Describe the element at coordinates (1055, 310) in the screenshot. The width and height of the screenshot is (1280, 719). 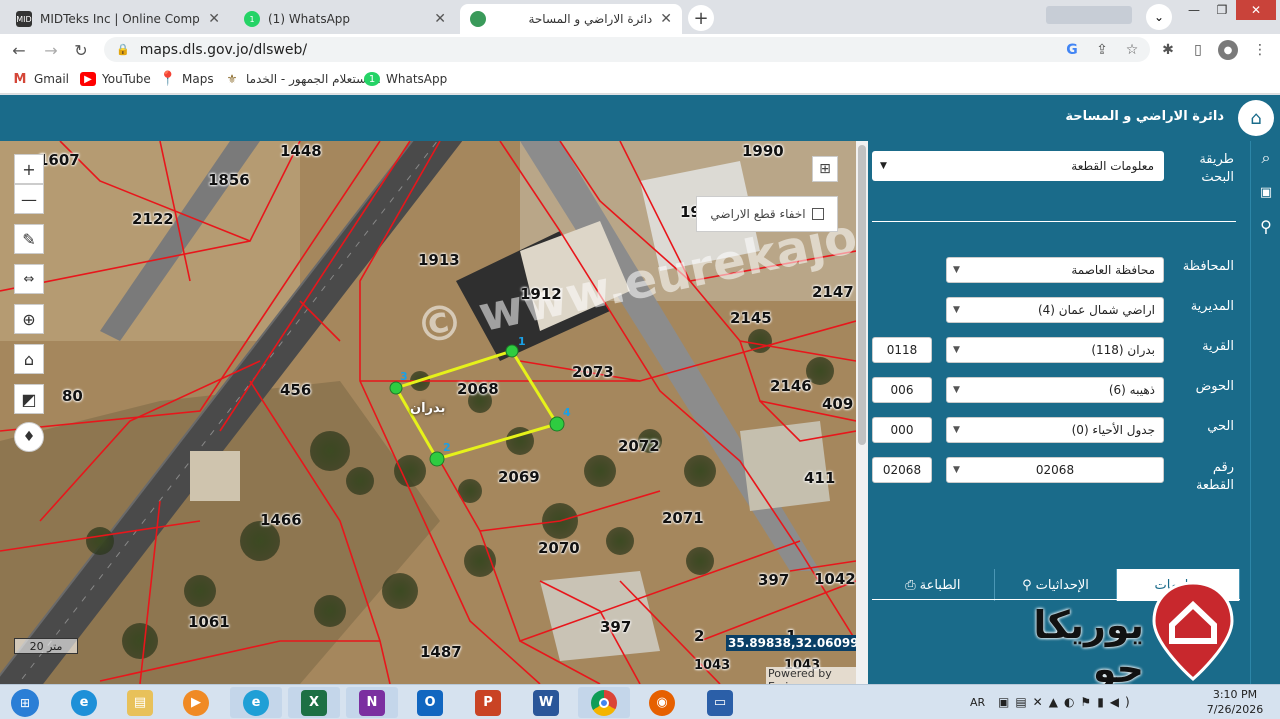
I see `directorate-select: اراضي شمال عمان (4) ▼` at that location.